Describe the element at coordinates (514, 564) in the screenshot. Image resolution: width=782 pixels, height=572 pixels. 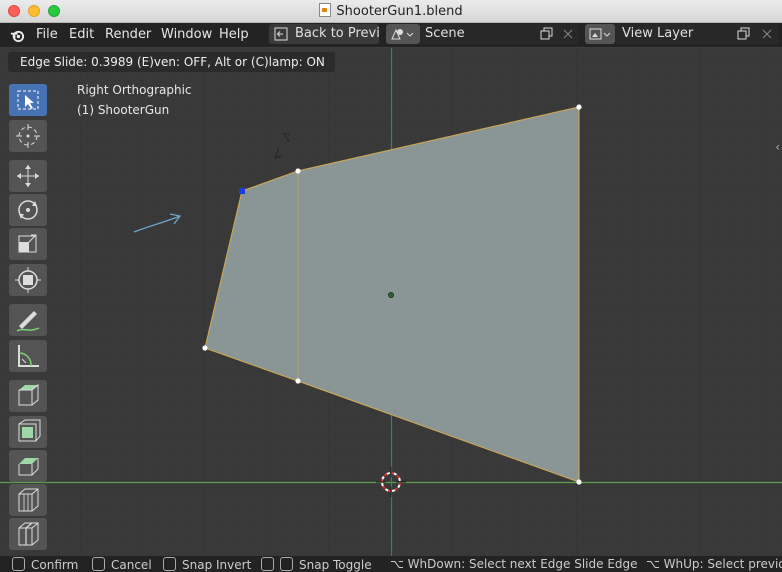
I see `status-wheel-down: ⌥ WhDown: Select next Edge Slide Edge` at that location.